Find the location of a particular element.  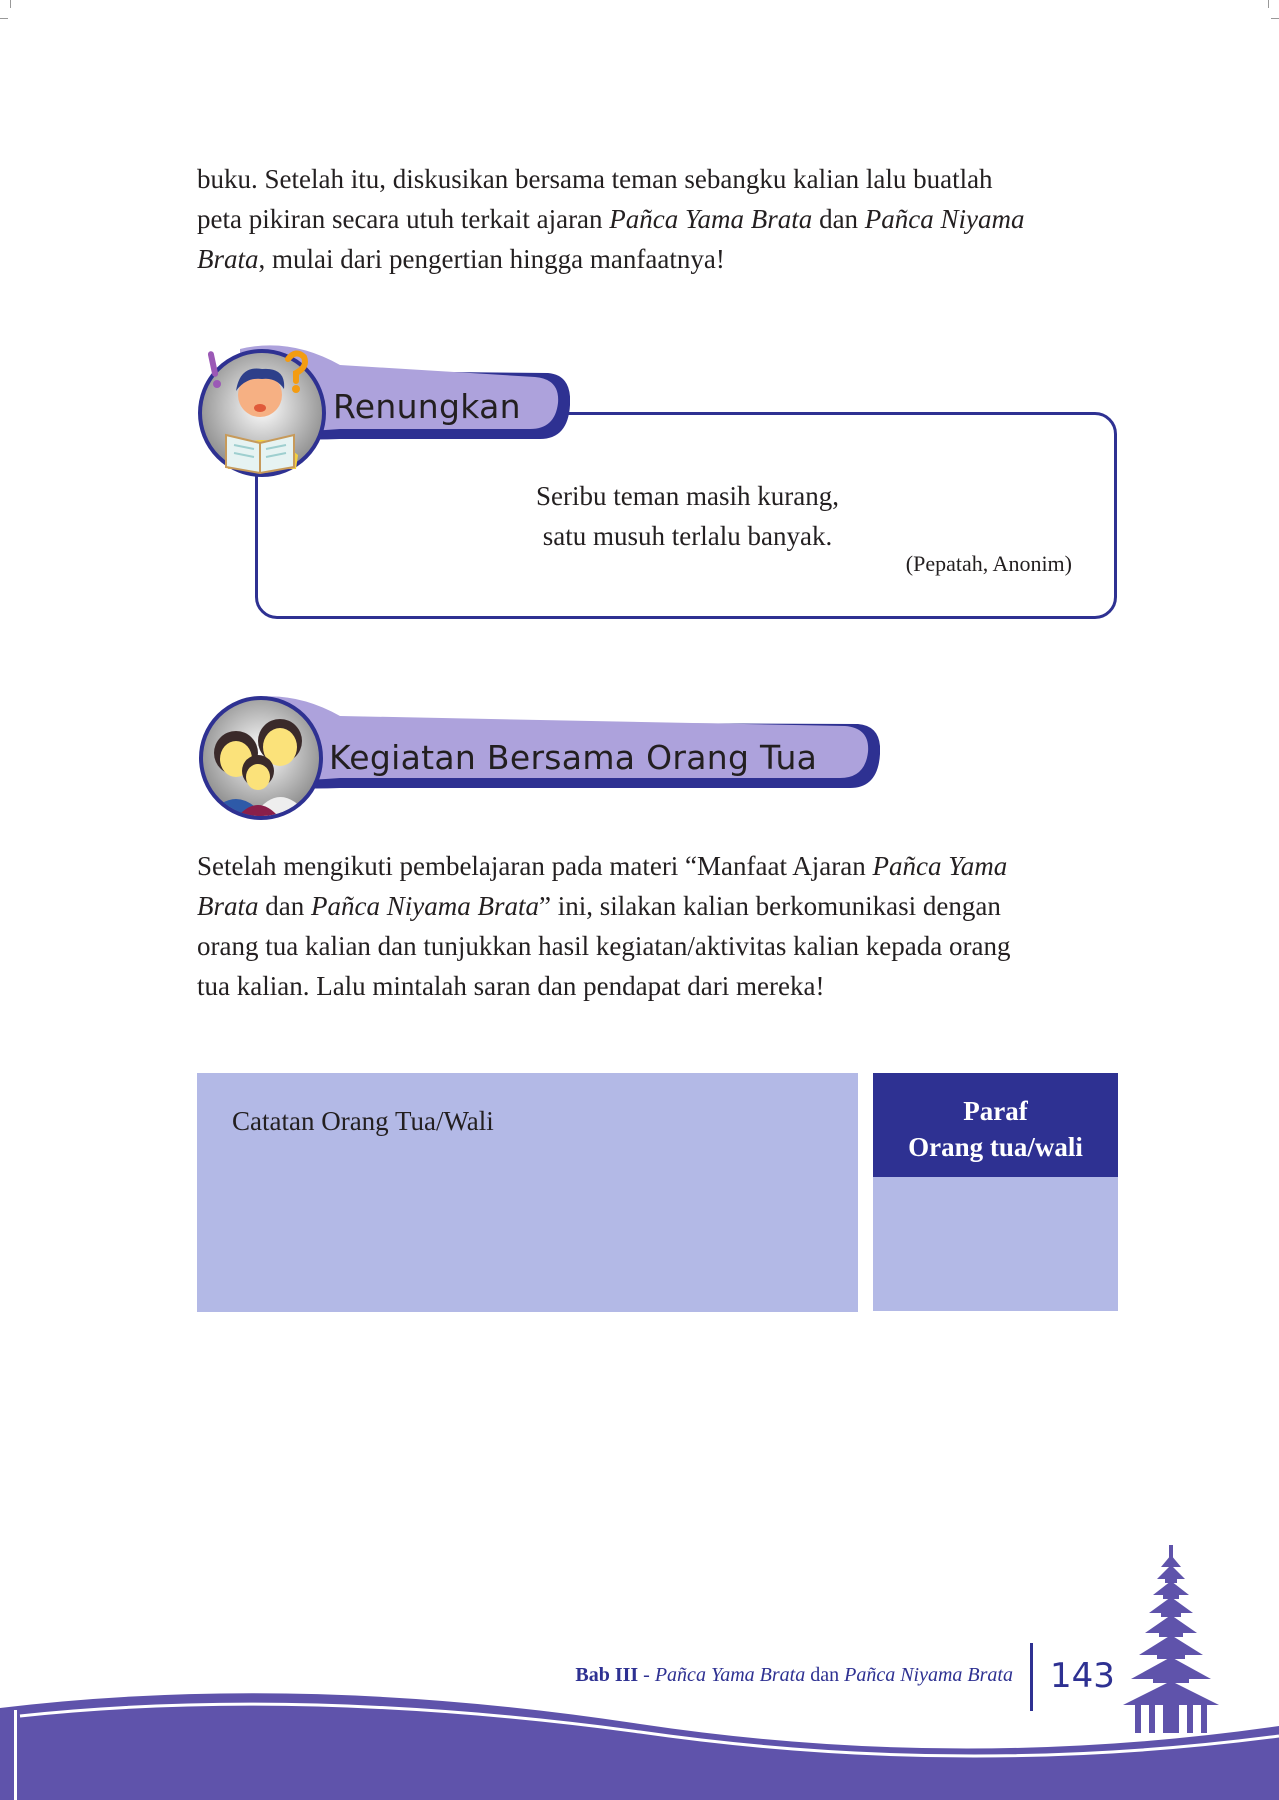

signature-header: Paraf Orang tua/wali is located at coordinates (995, 1125).